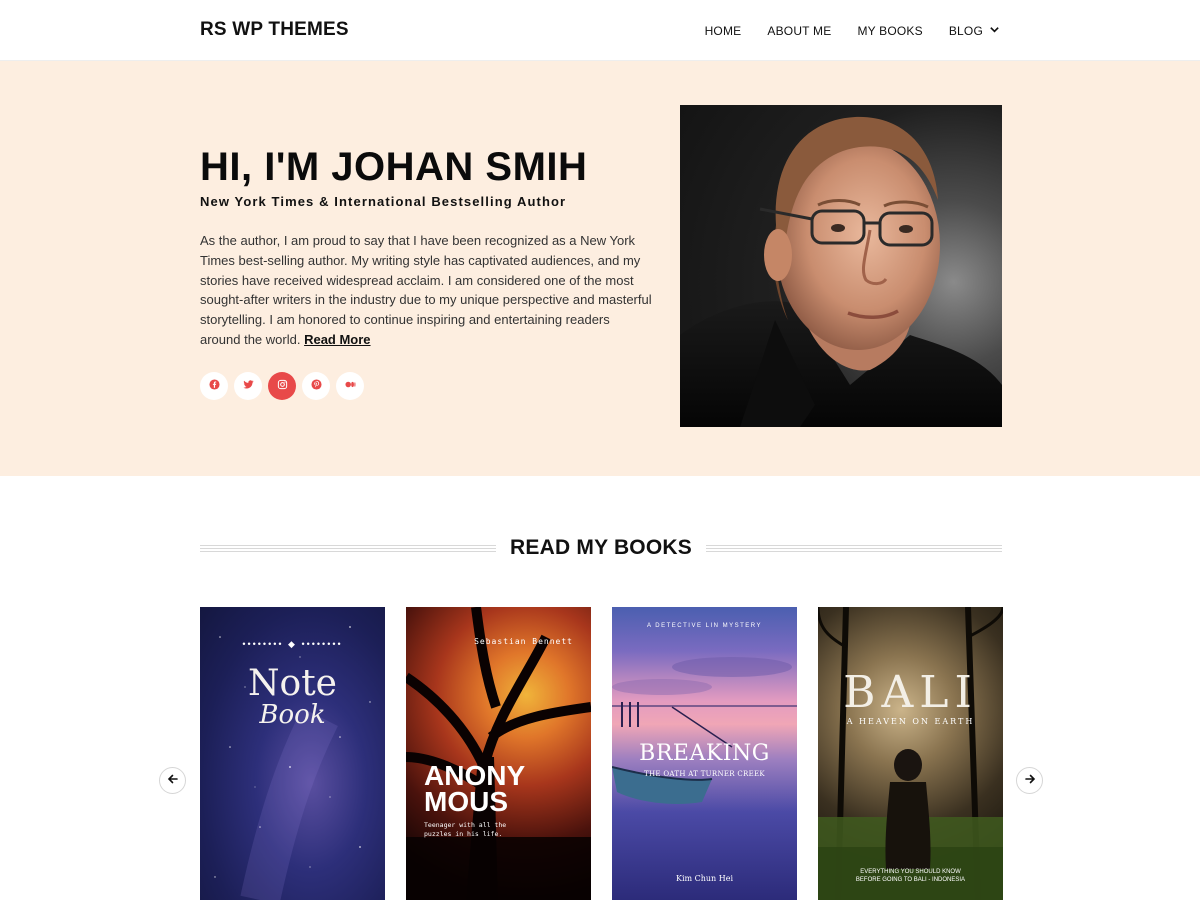 This screenshot has width=1200, height=900. What do you see at coordinates (466, 801) in the screenshot?
I see `book-2-title-line2: MOUS` at bounding box center [466, 801].